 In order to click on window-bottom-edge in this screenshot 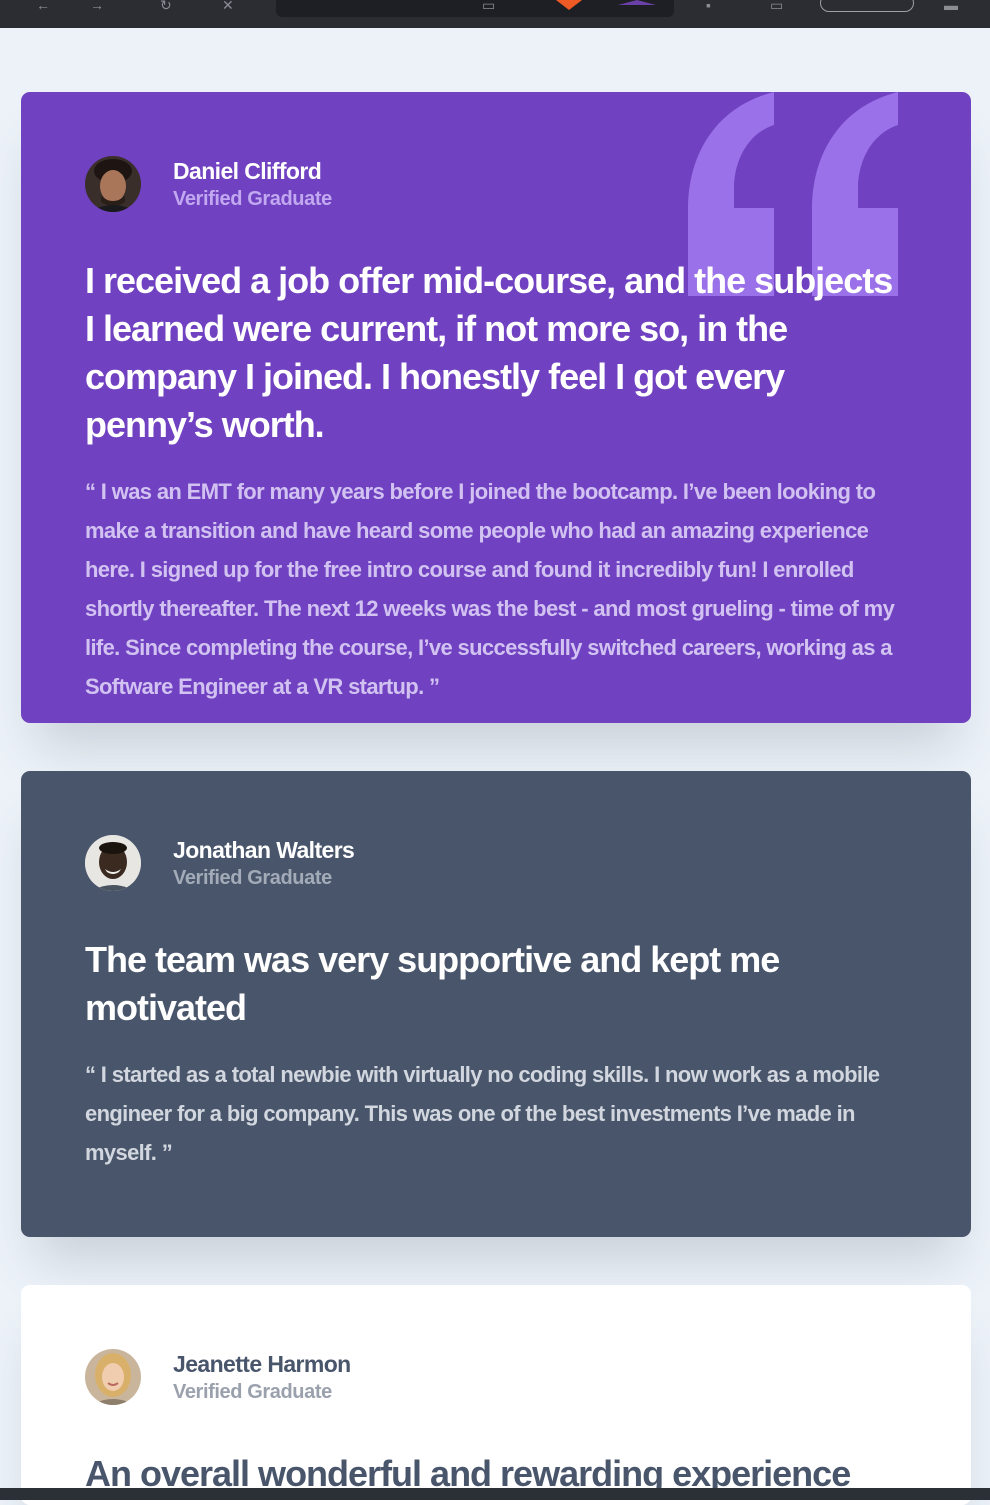, I will do `click(495, 1494)`.